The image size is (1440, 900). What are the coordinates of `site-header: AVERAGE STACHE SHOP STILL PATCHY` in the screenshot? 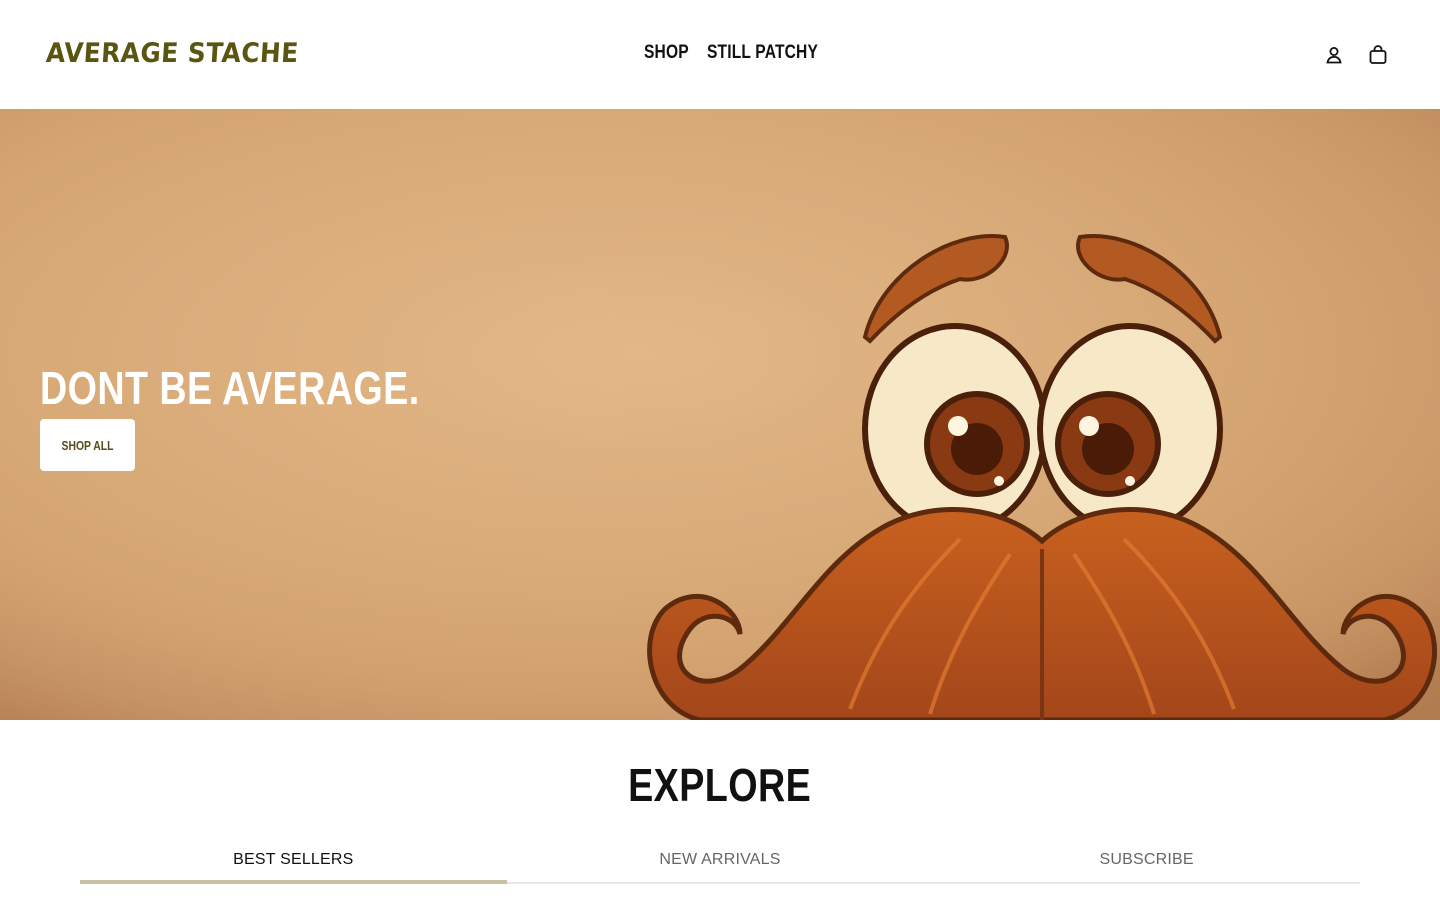 It's located at (720, 54).